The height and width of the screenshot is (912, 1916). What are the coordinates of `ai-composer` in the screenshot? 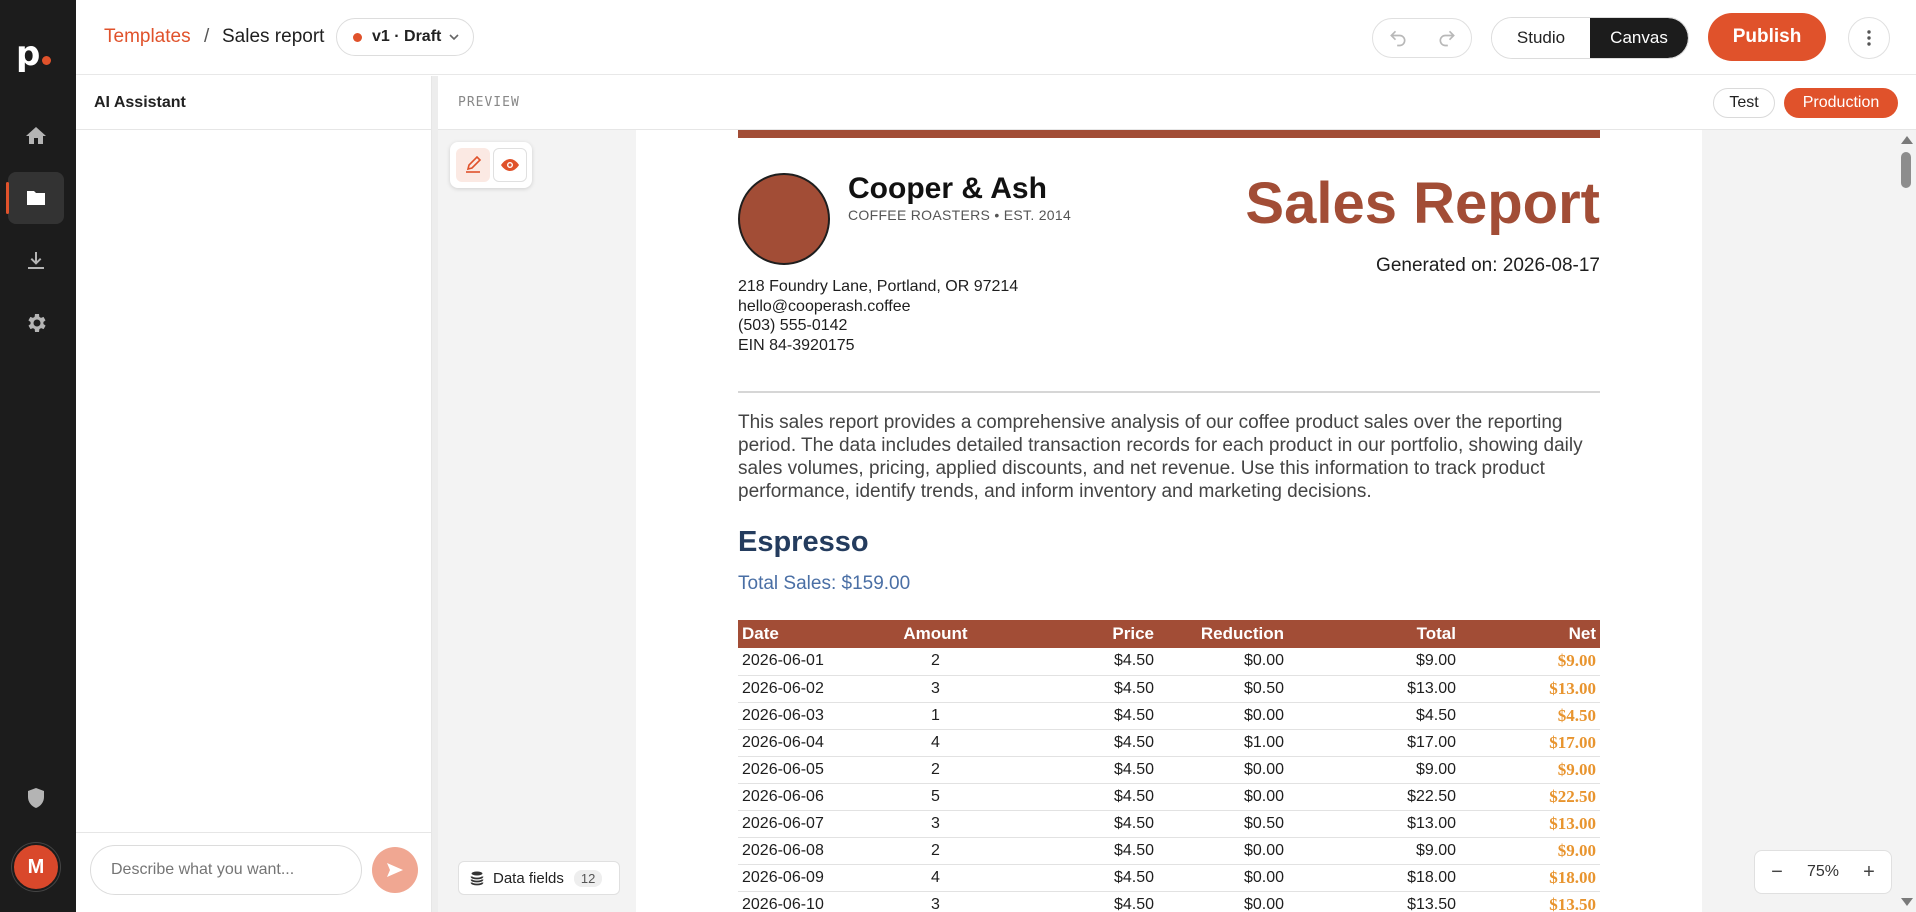 It's located at (254, 872).